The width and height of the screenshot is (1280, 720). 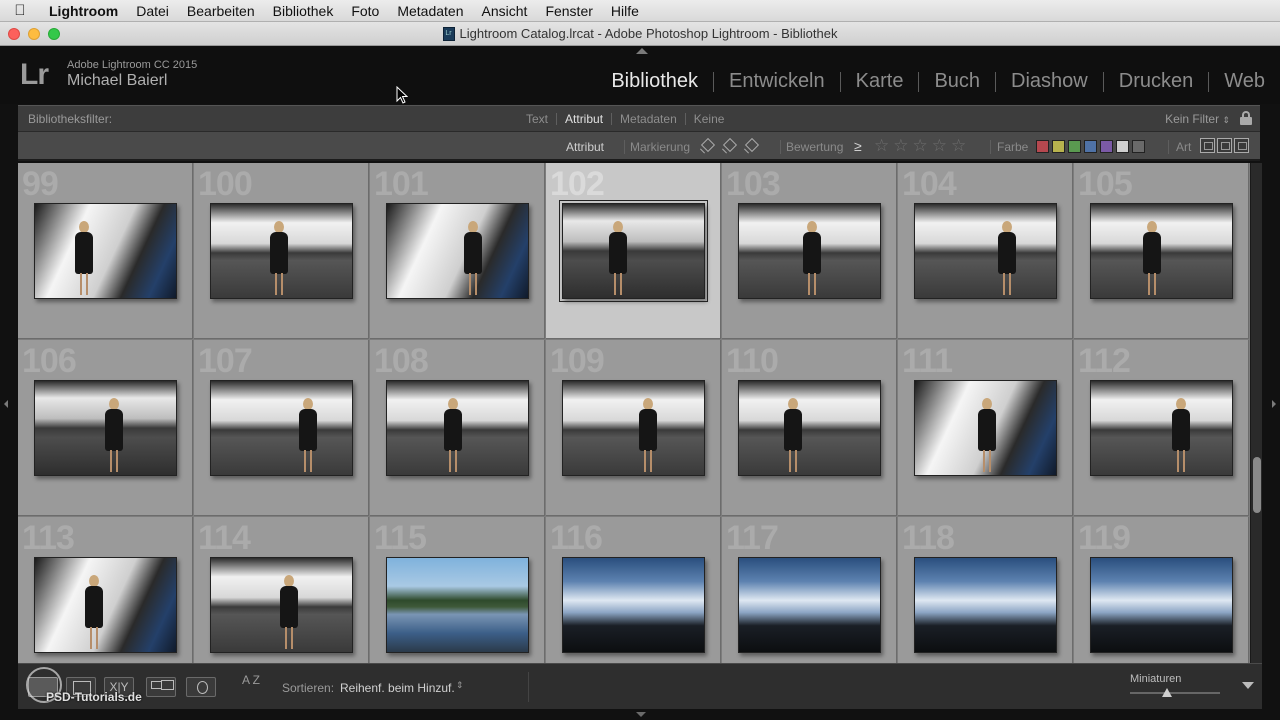 I want to click on lock-icon, so click(x=1246, y=118).